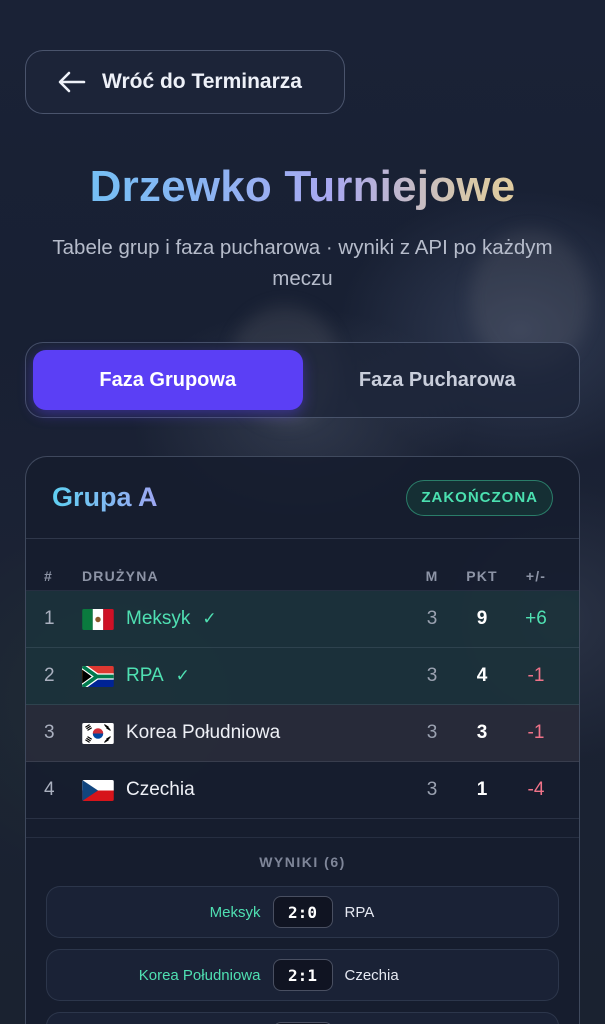  What do you see at coordinates (371, 975) in the screenshot?
I see `match-away-team: Czechia` at bounding box center [371, 975].